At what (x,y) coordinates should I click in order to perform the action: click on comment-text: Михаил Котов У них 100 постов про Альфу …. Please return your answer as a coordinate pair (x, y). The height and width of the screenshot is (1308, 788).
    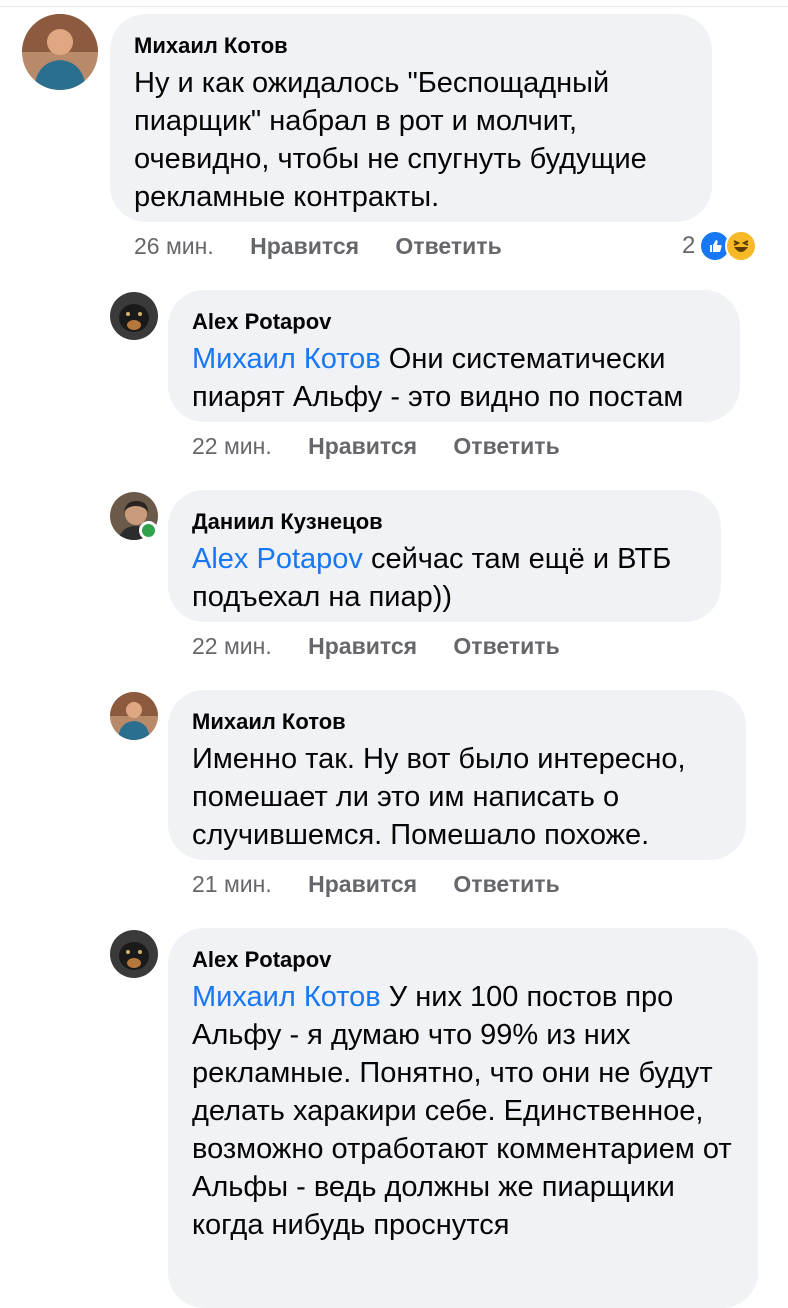
    Looking at the image, I should click on (463, 1111).